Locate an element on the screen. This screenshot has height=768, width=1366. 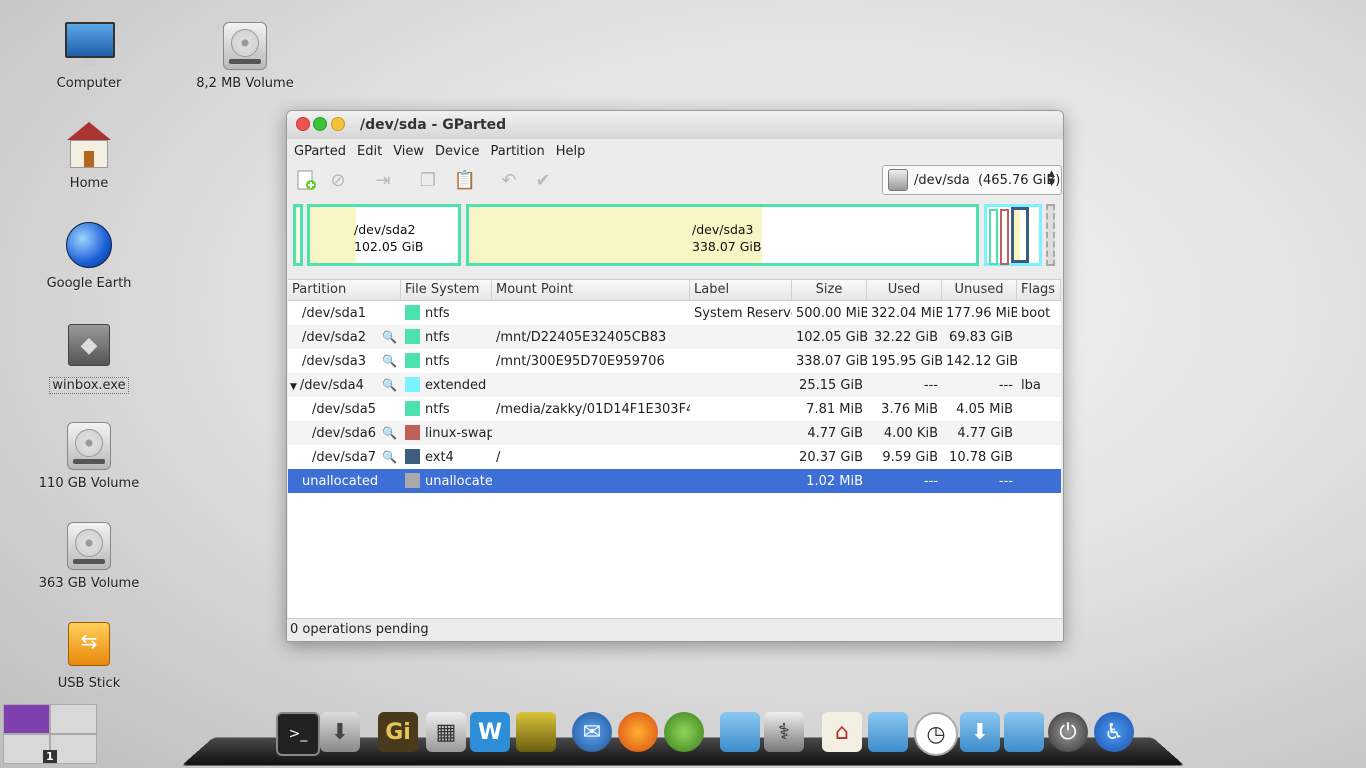
thunderbird-icon: ✉ is located at coordinates (592, 732).